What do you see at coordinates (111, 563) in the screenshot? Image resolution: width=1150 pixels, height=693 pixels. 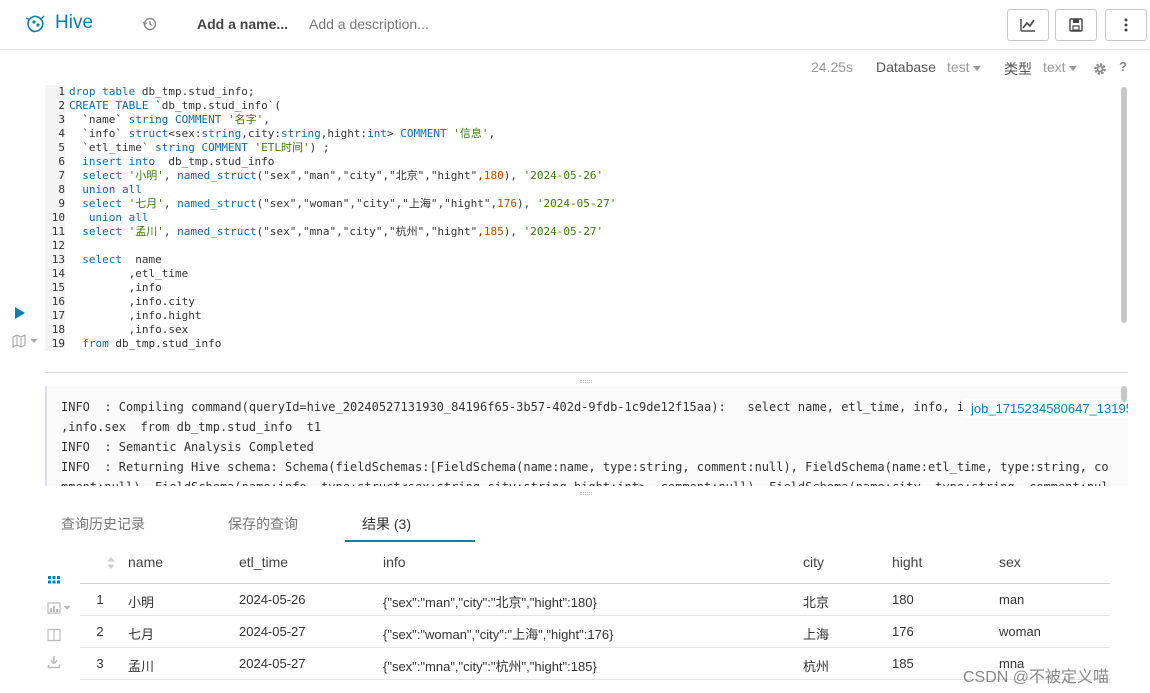 I see `sort-icon` at bounding box center [111, 563].